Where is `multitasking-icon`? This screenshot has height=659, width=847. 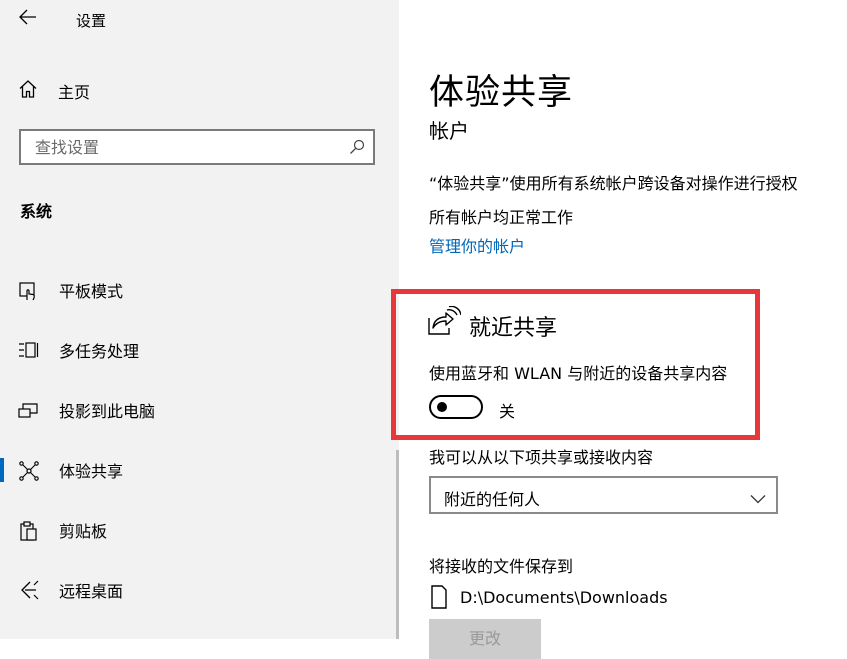
multitasking-icon is located at coordinates (29, 351).